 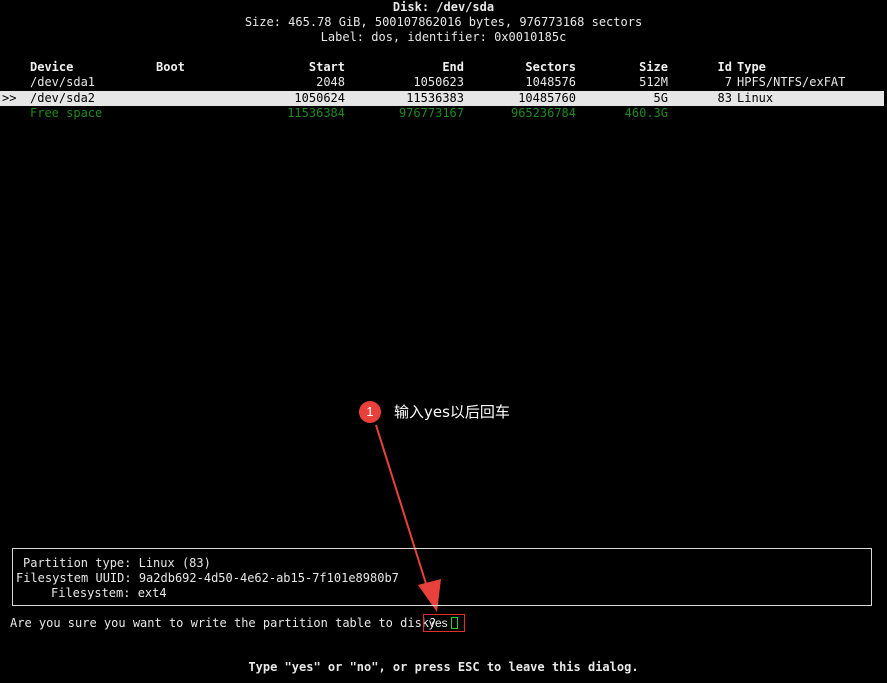 I want to click on row-sectors: 965236784, so click(x=543, y=113).